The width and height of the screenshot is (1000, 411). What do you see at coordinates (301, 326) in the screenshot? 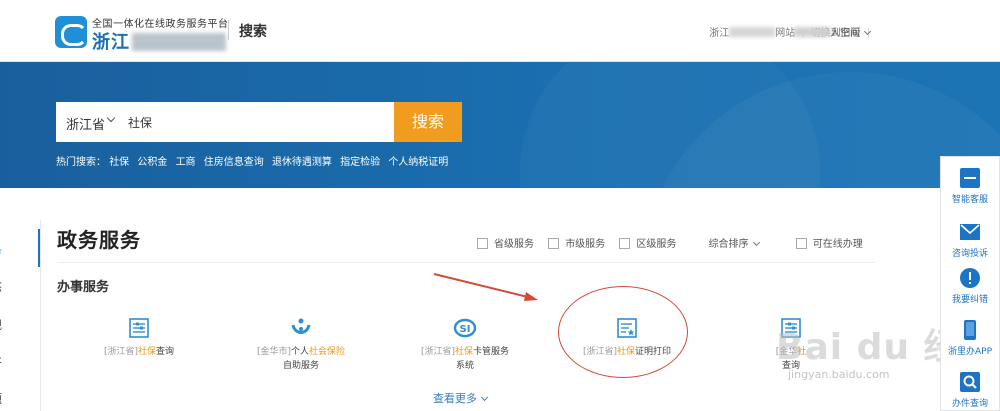
I see `social-insurance-icon` at bounding box center [301, 326].